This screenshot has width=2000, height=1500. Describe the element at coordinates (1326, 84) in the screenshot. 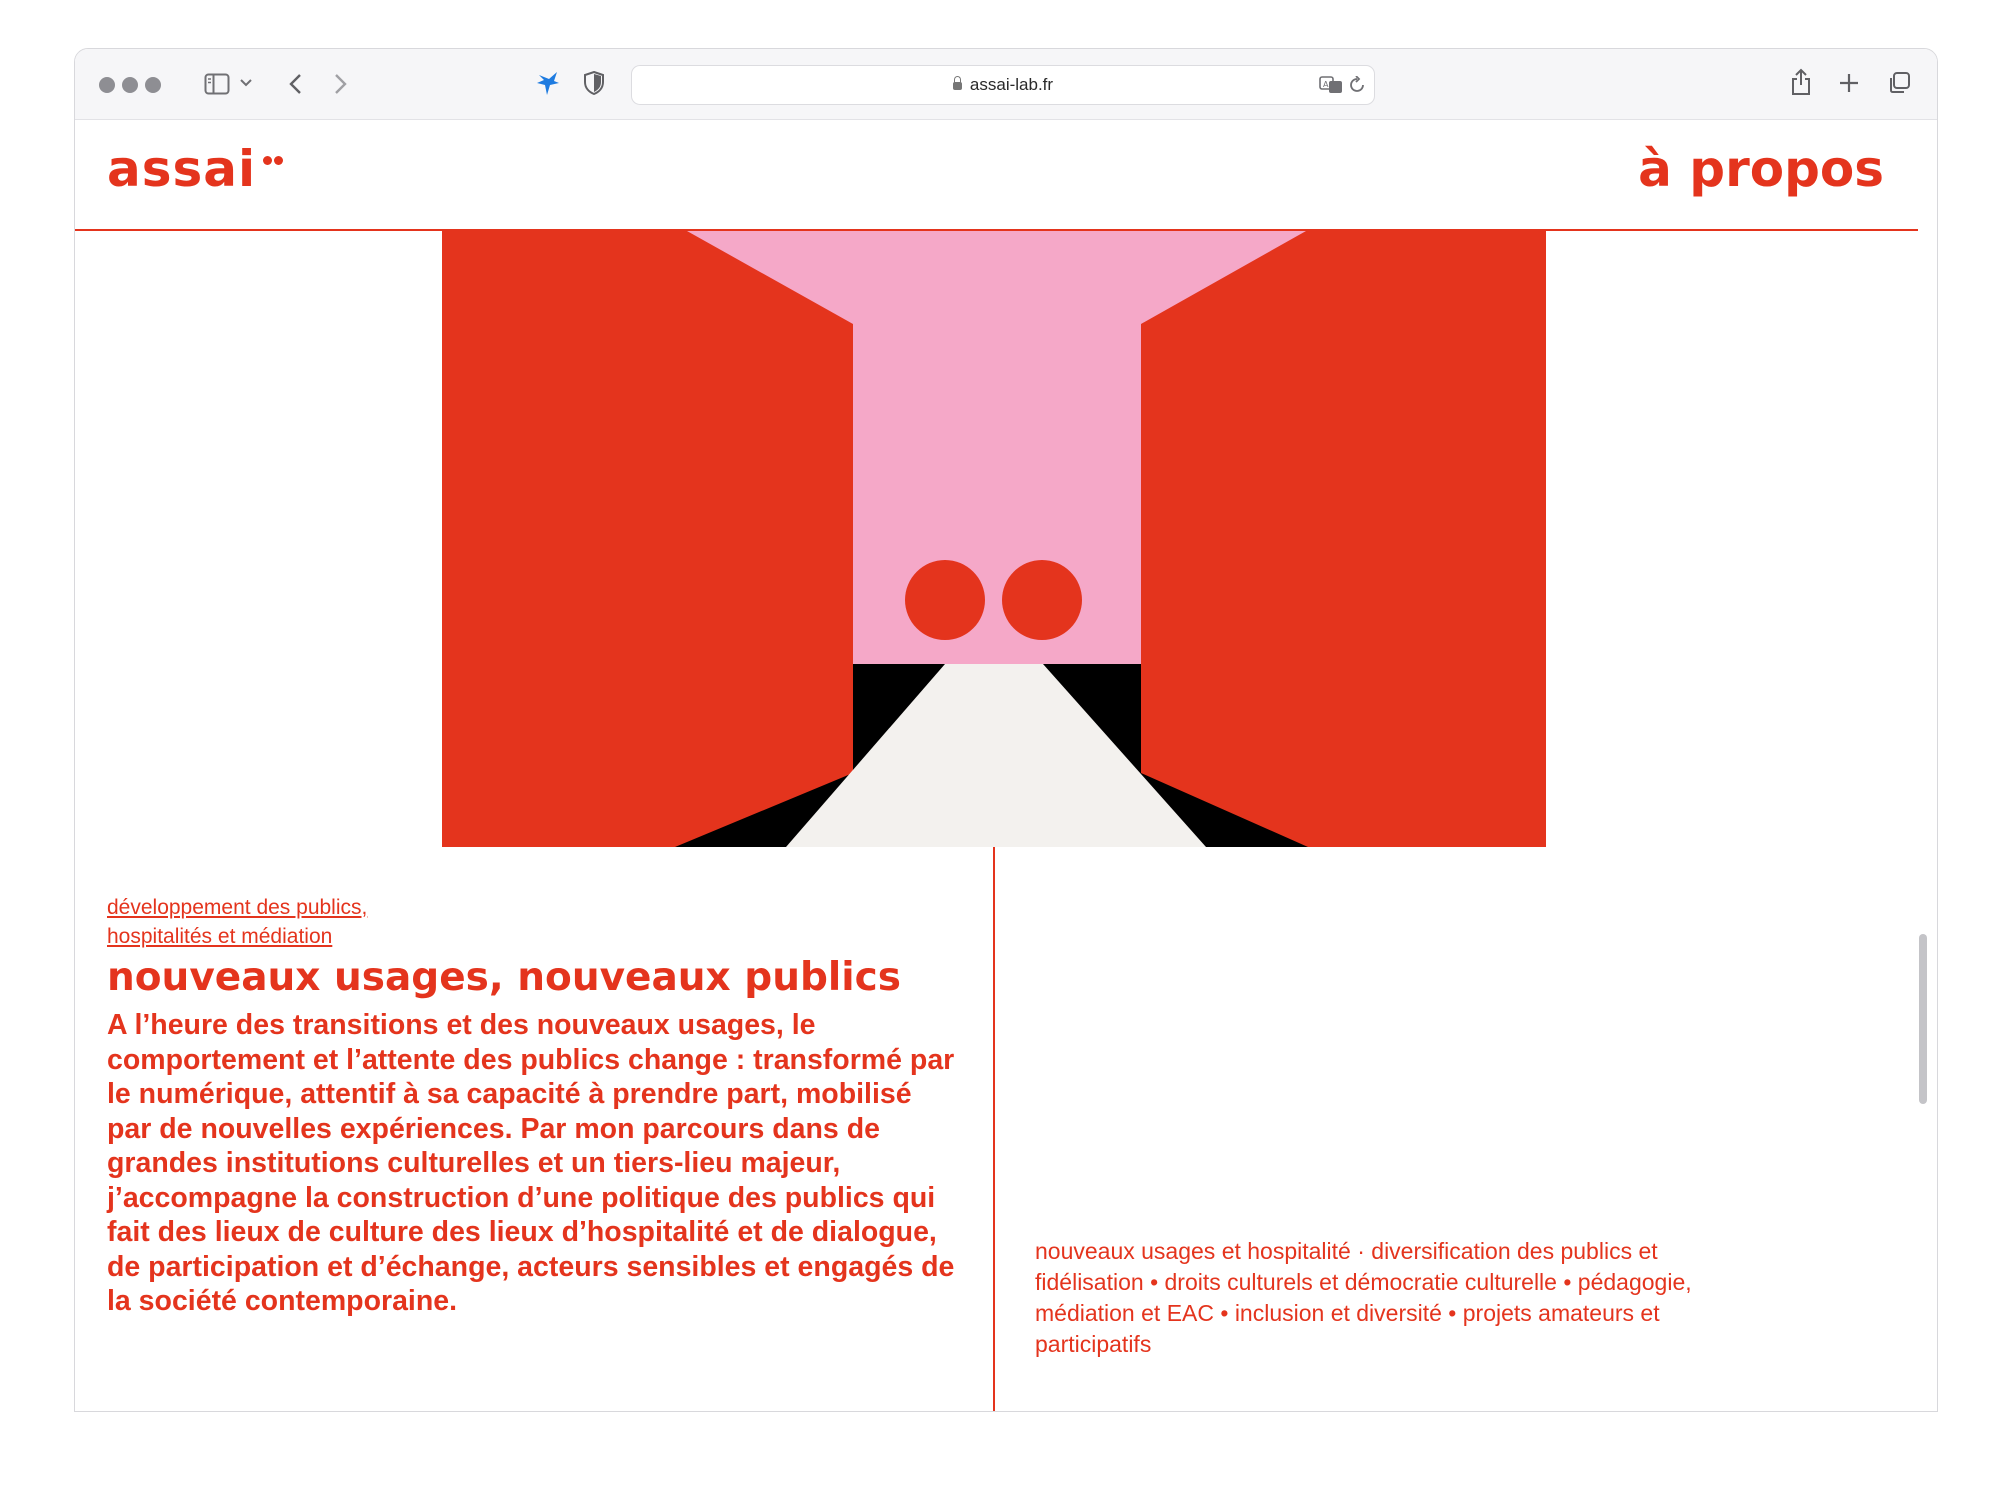

I see `svg-text: A` at that location.